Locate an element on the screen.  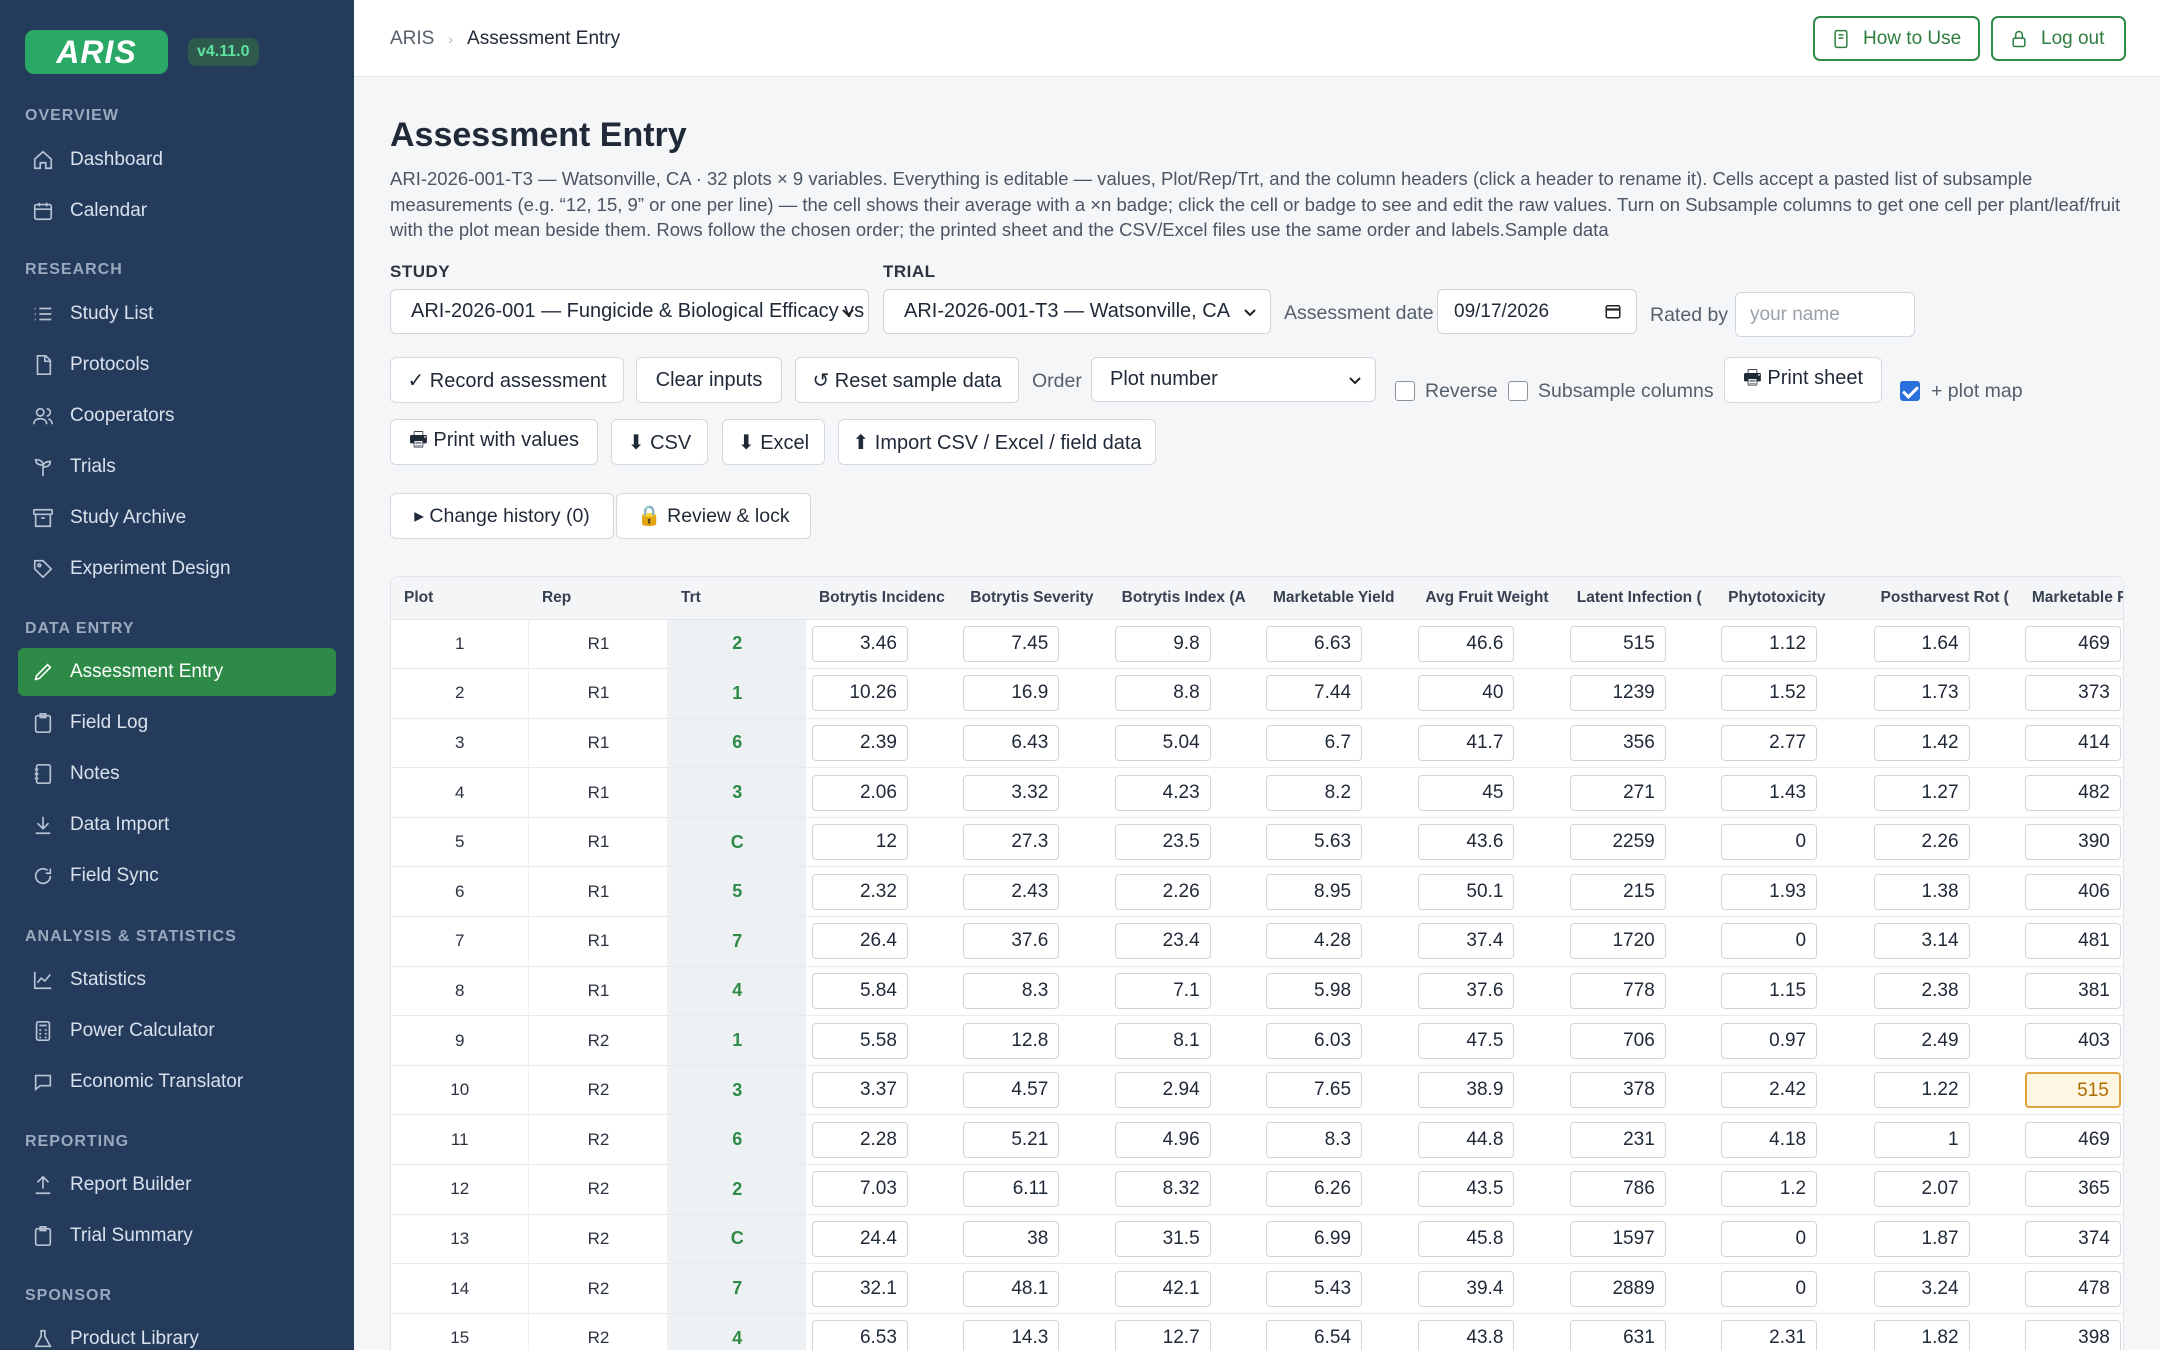
value-input: 14.3 is located at coordinates (1011, 1335).